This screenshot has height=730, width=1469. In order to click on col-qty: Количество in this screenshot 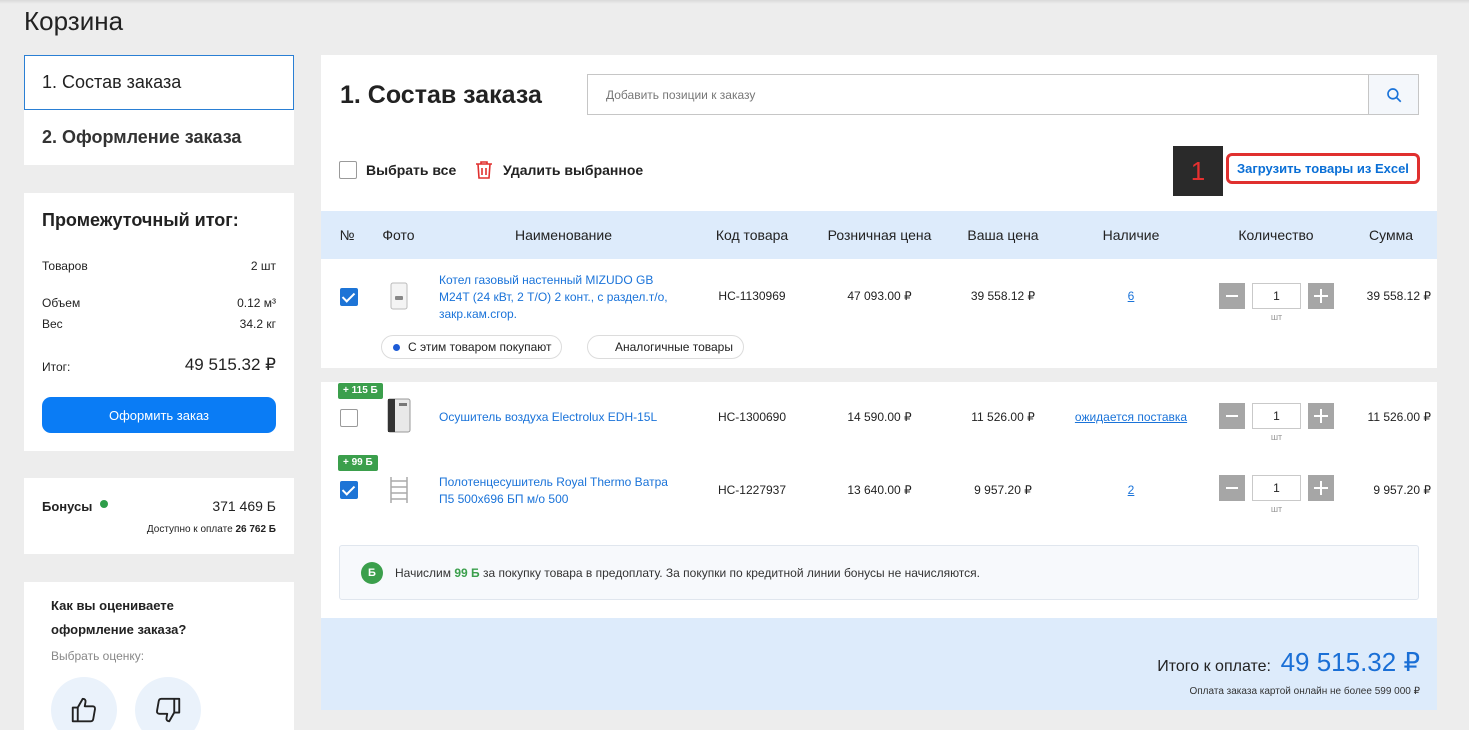, I will do `click(1276, 235)`.